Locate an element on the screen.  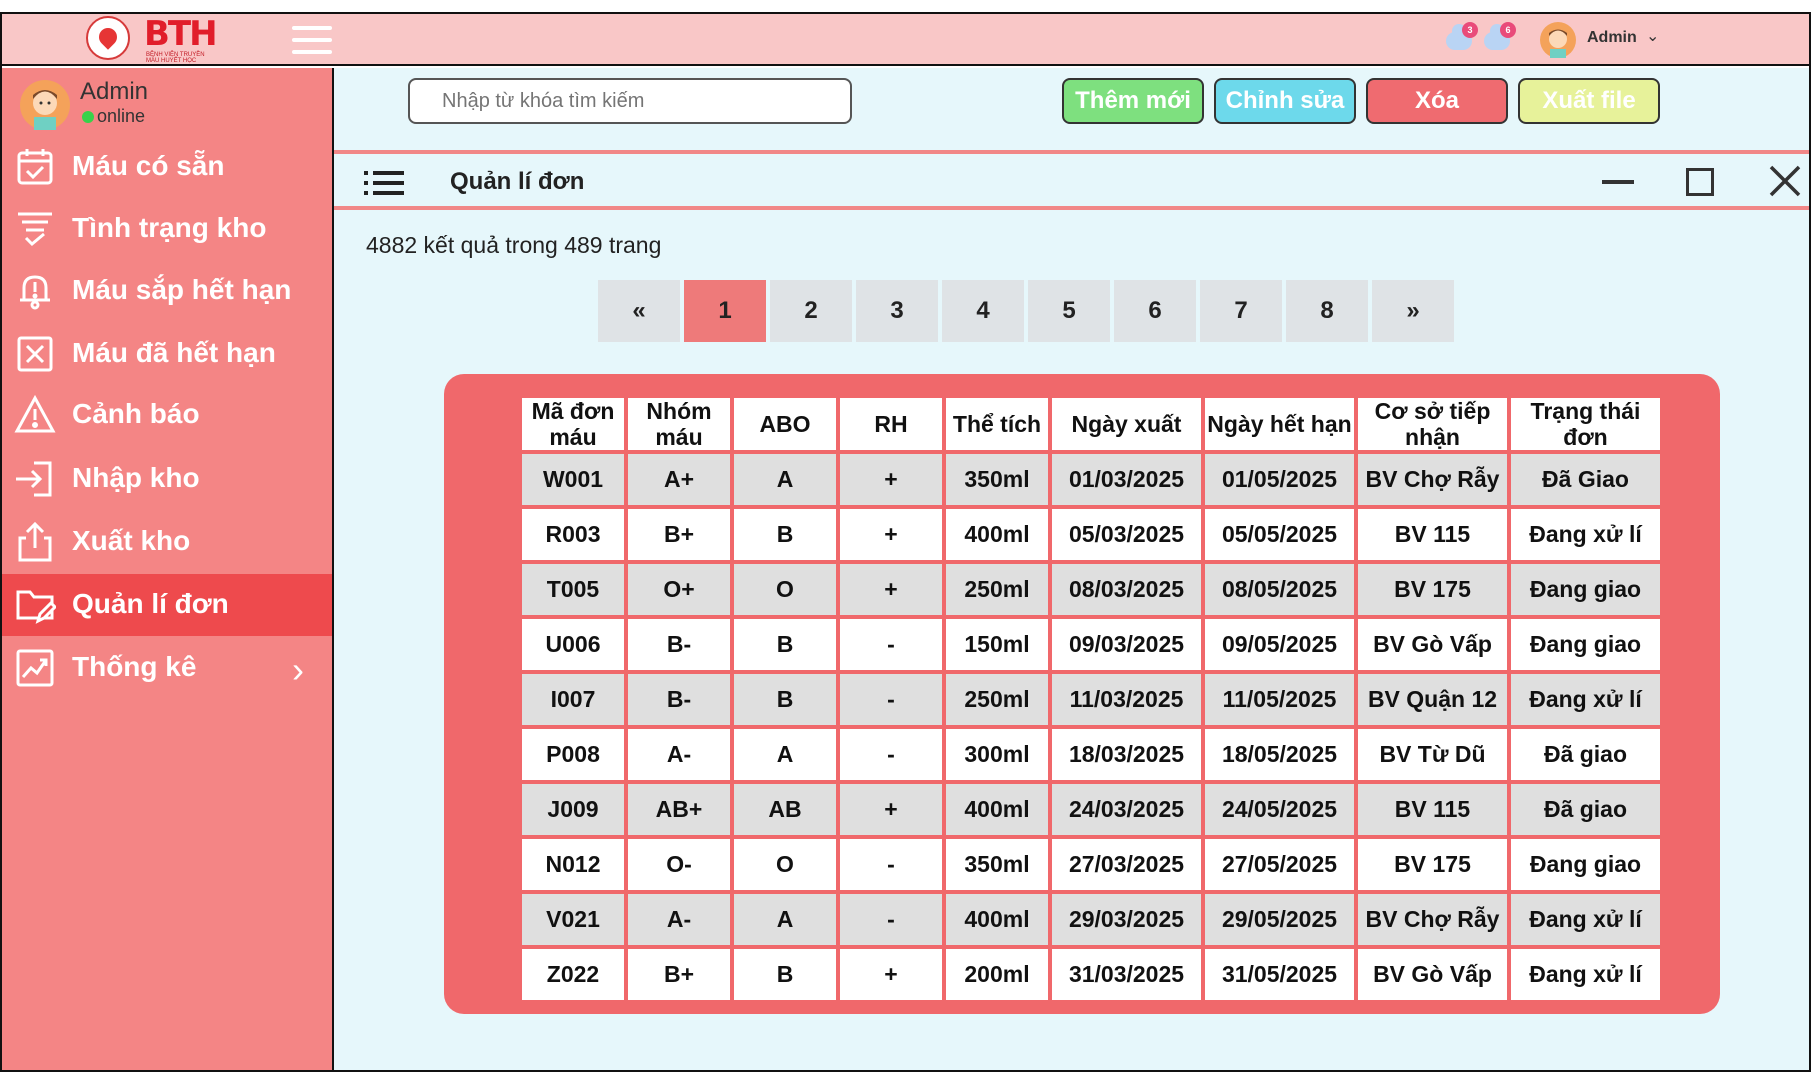
page-button: 6 is located at coordinates (1155, 311).